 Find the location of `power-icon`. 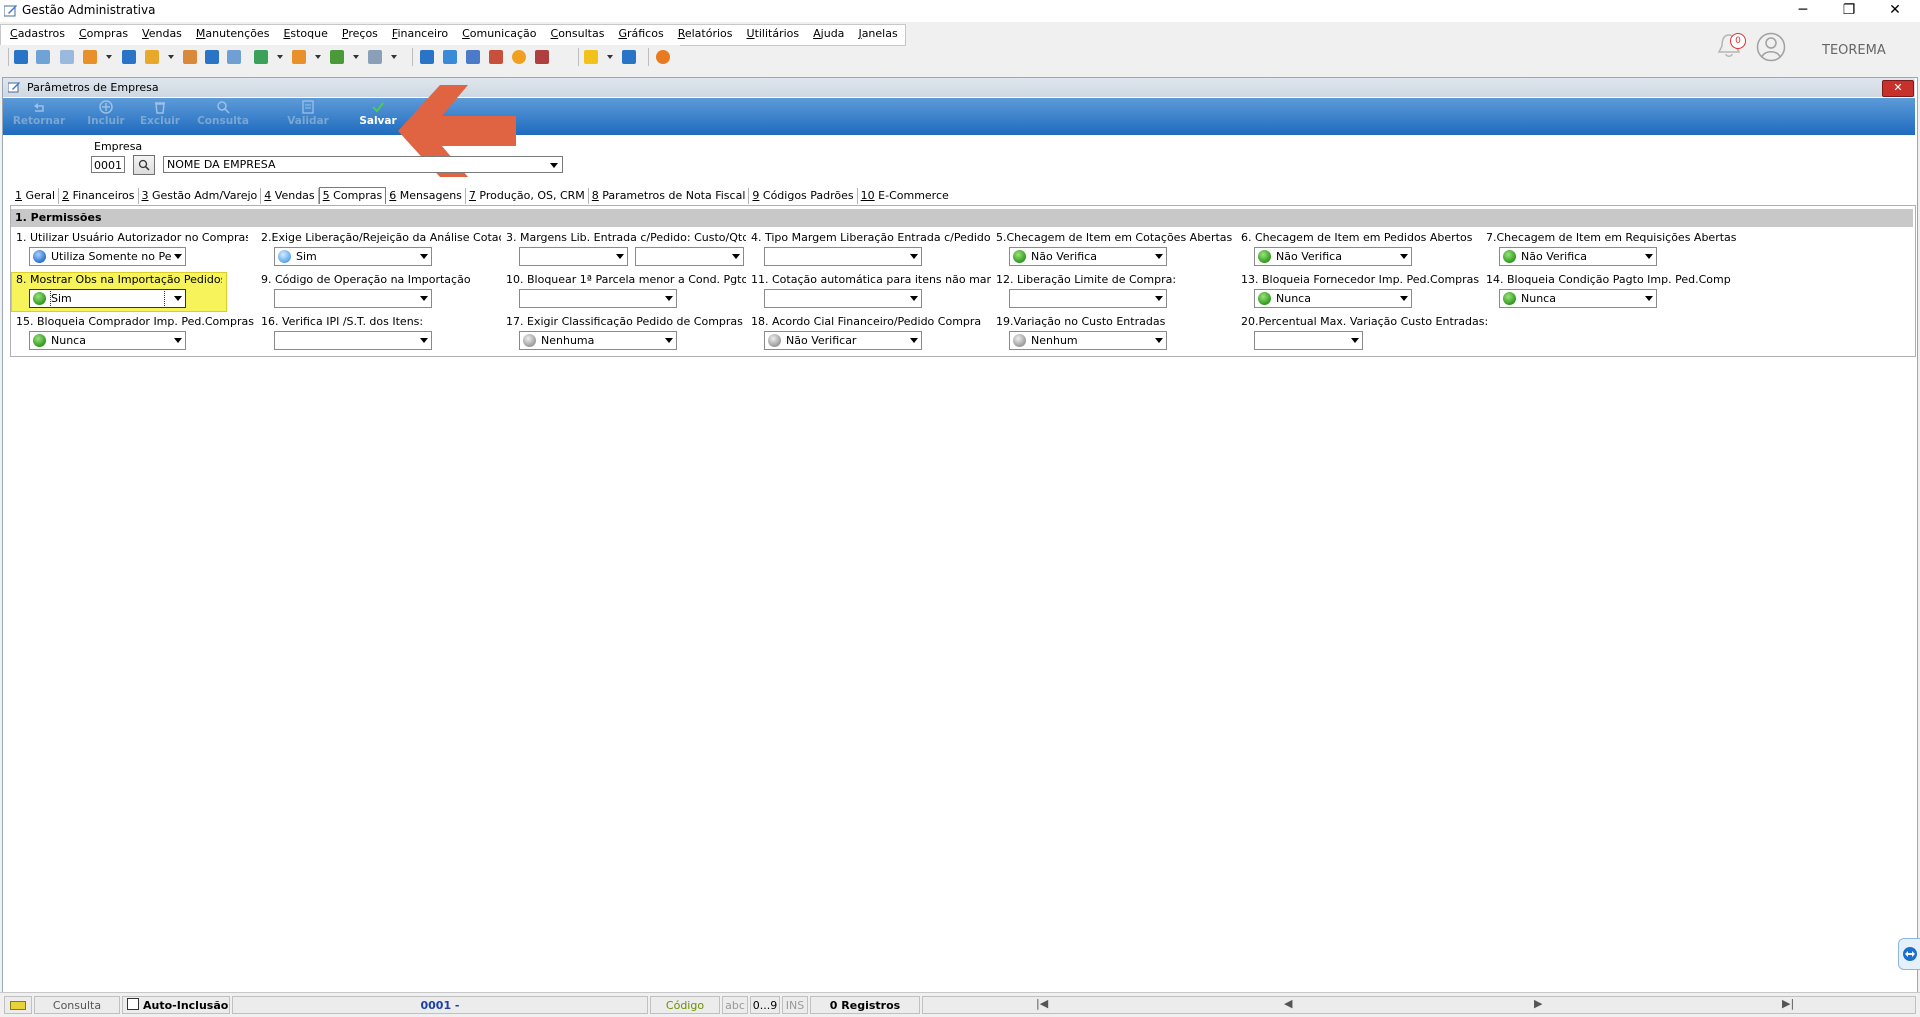

power-icon is located at coordinates (663, 57).